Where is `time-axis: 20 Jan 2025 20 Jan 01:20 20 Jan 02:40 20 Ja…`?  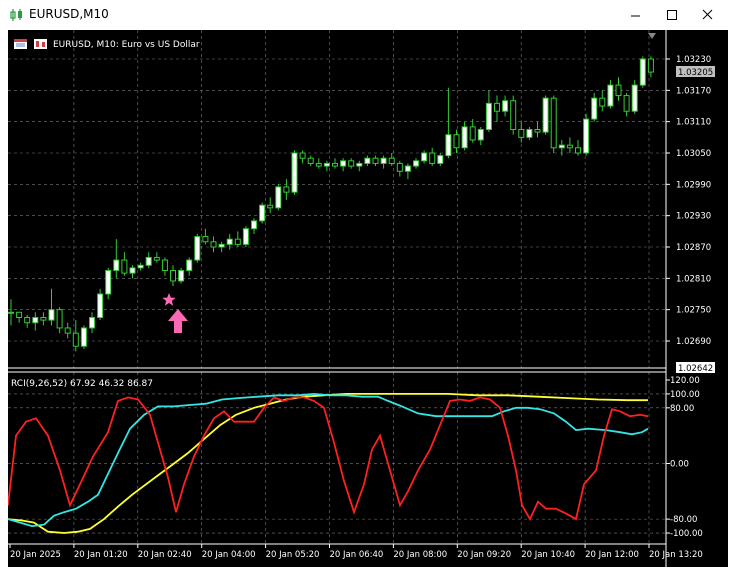
time-axis: 20 Jan 2025 20 Jan 01:20 20 Jan 02:40 20 Ja… is located at coordinates (356, 552).